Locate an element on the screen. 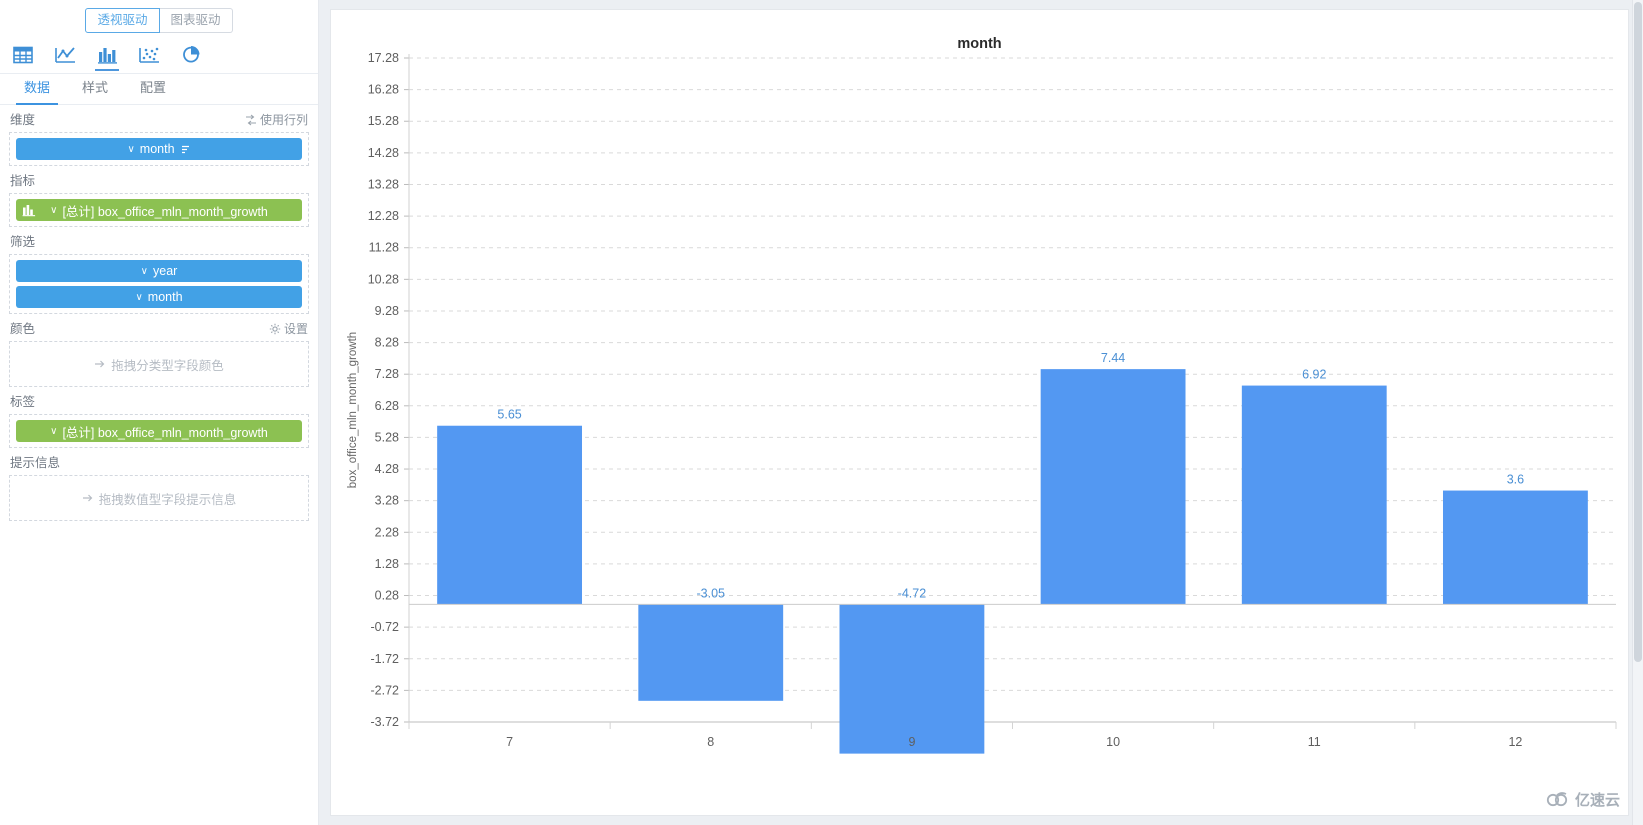  measure-dropzone: ∨ [总计] box_office_mln_month_growth is located at coordinates (159, 210).